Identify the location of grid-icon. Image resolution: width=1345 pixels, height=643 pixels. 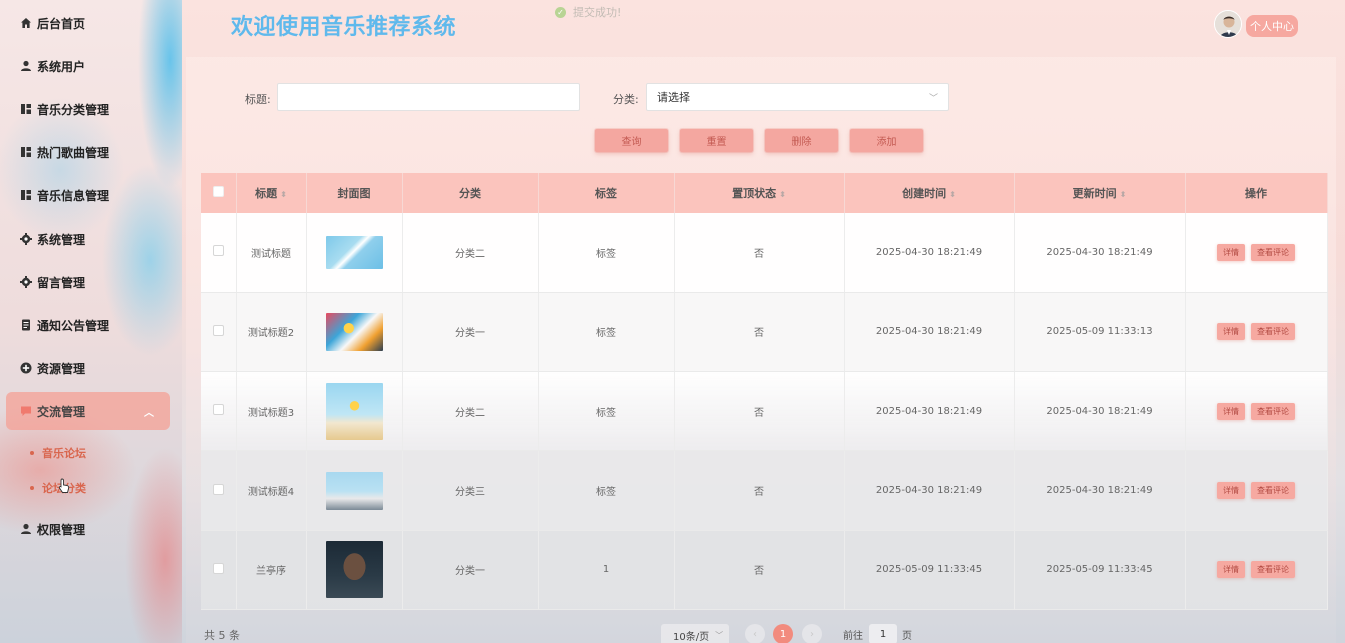
(26, 152).